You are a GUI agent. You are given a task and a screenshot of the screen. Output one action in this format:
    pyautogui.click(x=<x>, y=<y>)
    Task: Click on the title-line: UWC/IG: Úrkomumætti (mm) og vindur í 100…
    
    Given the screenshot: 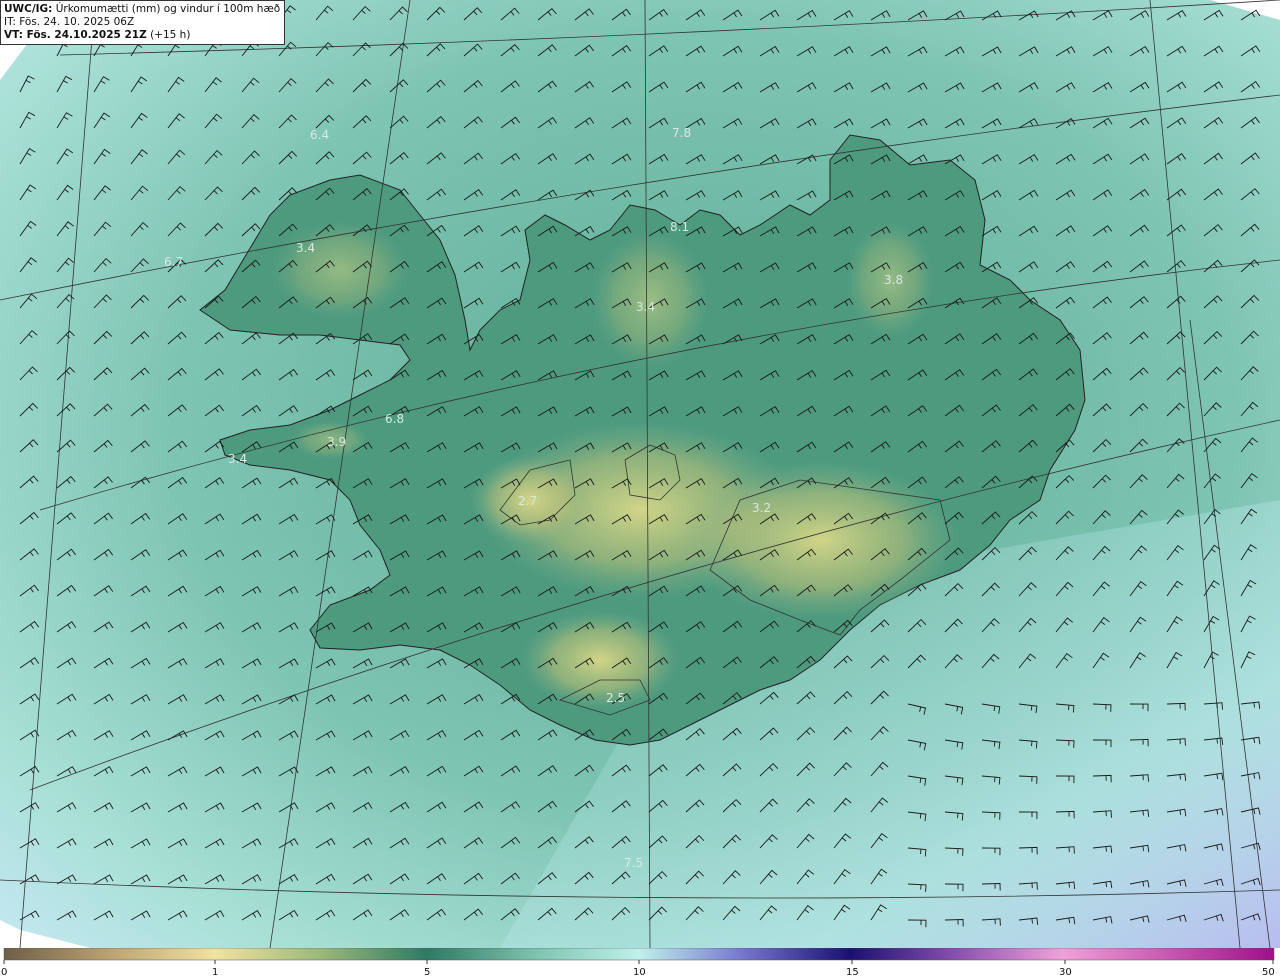 What is the action you would take?
    pyautogui.click(x=142, y=9)
    